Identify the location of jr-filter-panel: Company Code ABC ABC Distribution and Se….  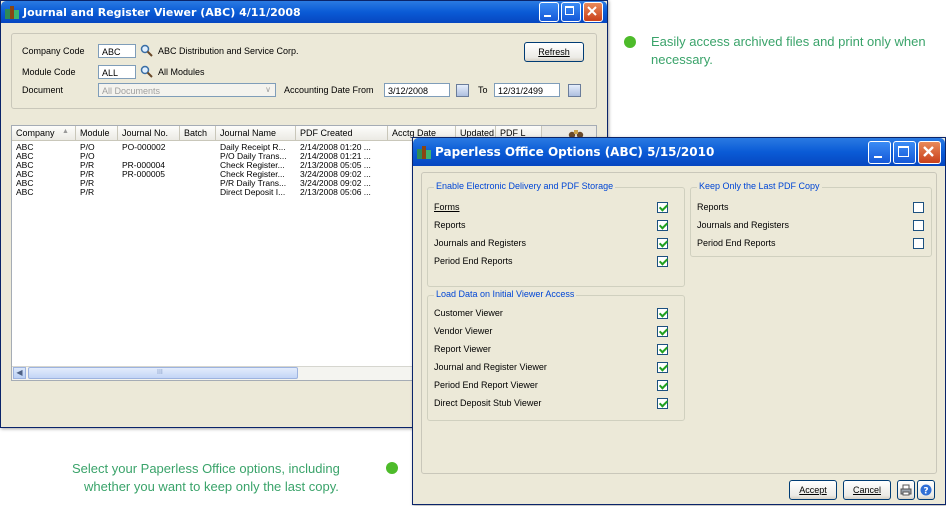
(304, 71).